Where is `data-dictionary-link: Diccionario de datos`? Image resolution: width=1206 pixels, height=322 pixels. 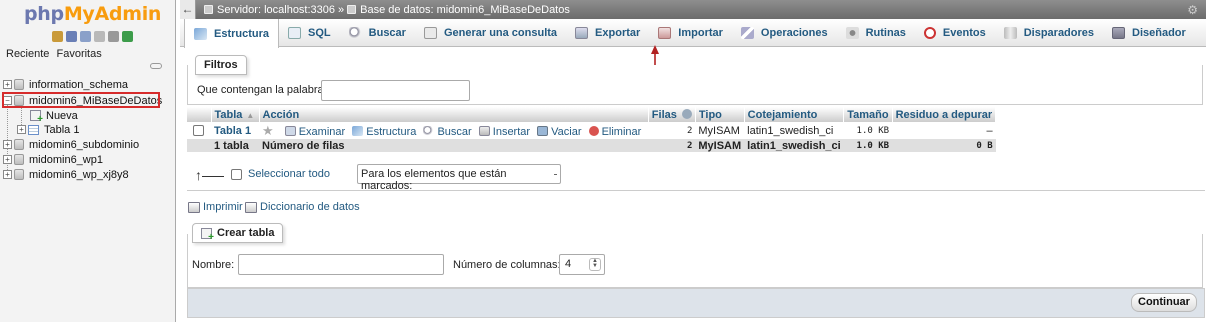 data-dictionary-link: Diccionario de datos is located at coordinates (302, 207).